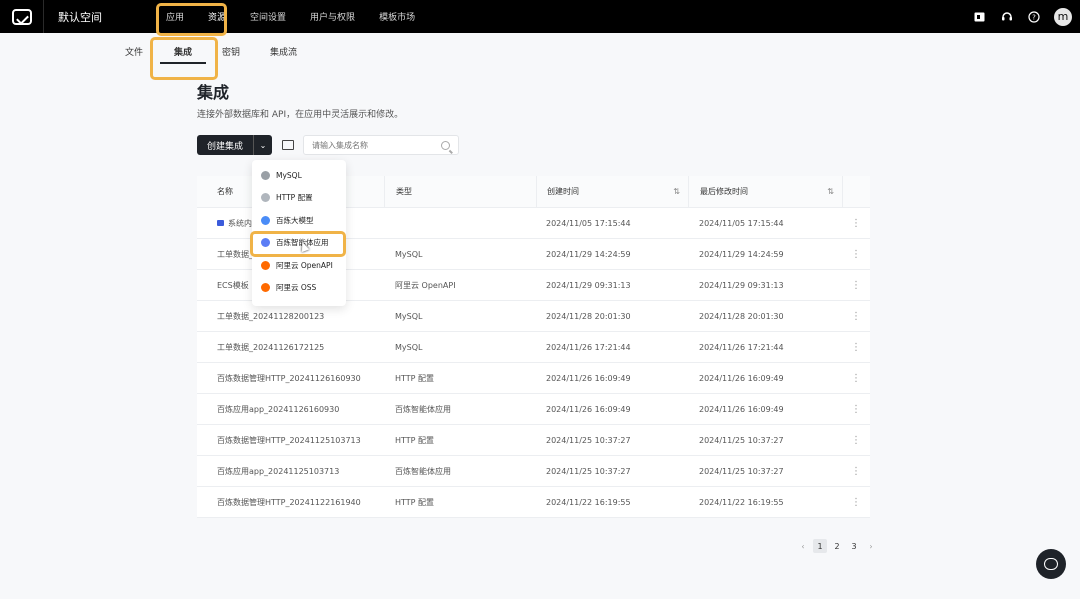 This screenshot has height=599, width=1080. What do you see at coordinates (741, 502) in the screenshot?
I see `cell-modified-text: 2024/11/22 16:19:55` at bounding box center [741, 502].